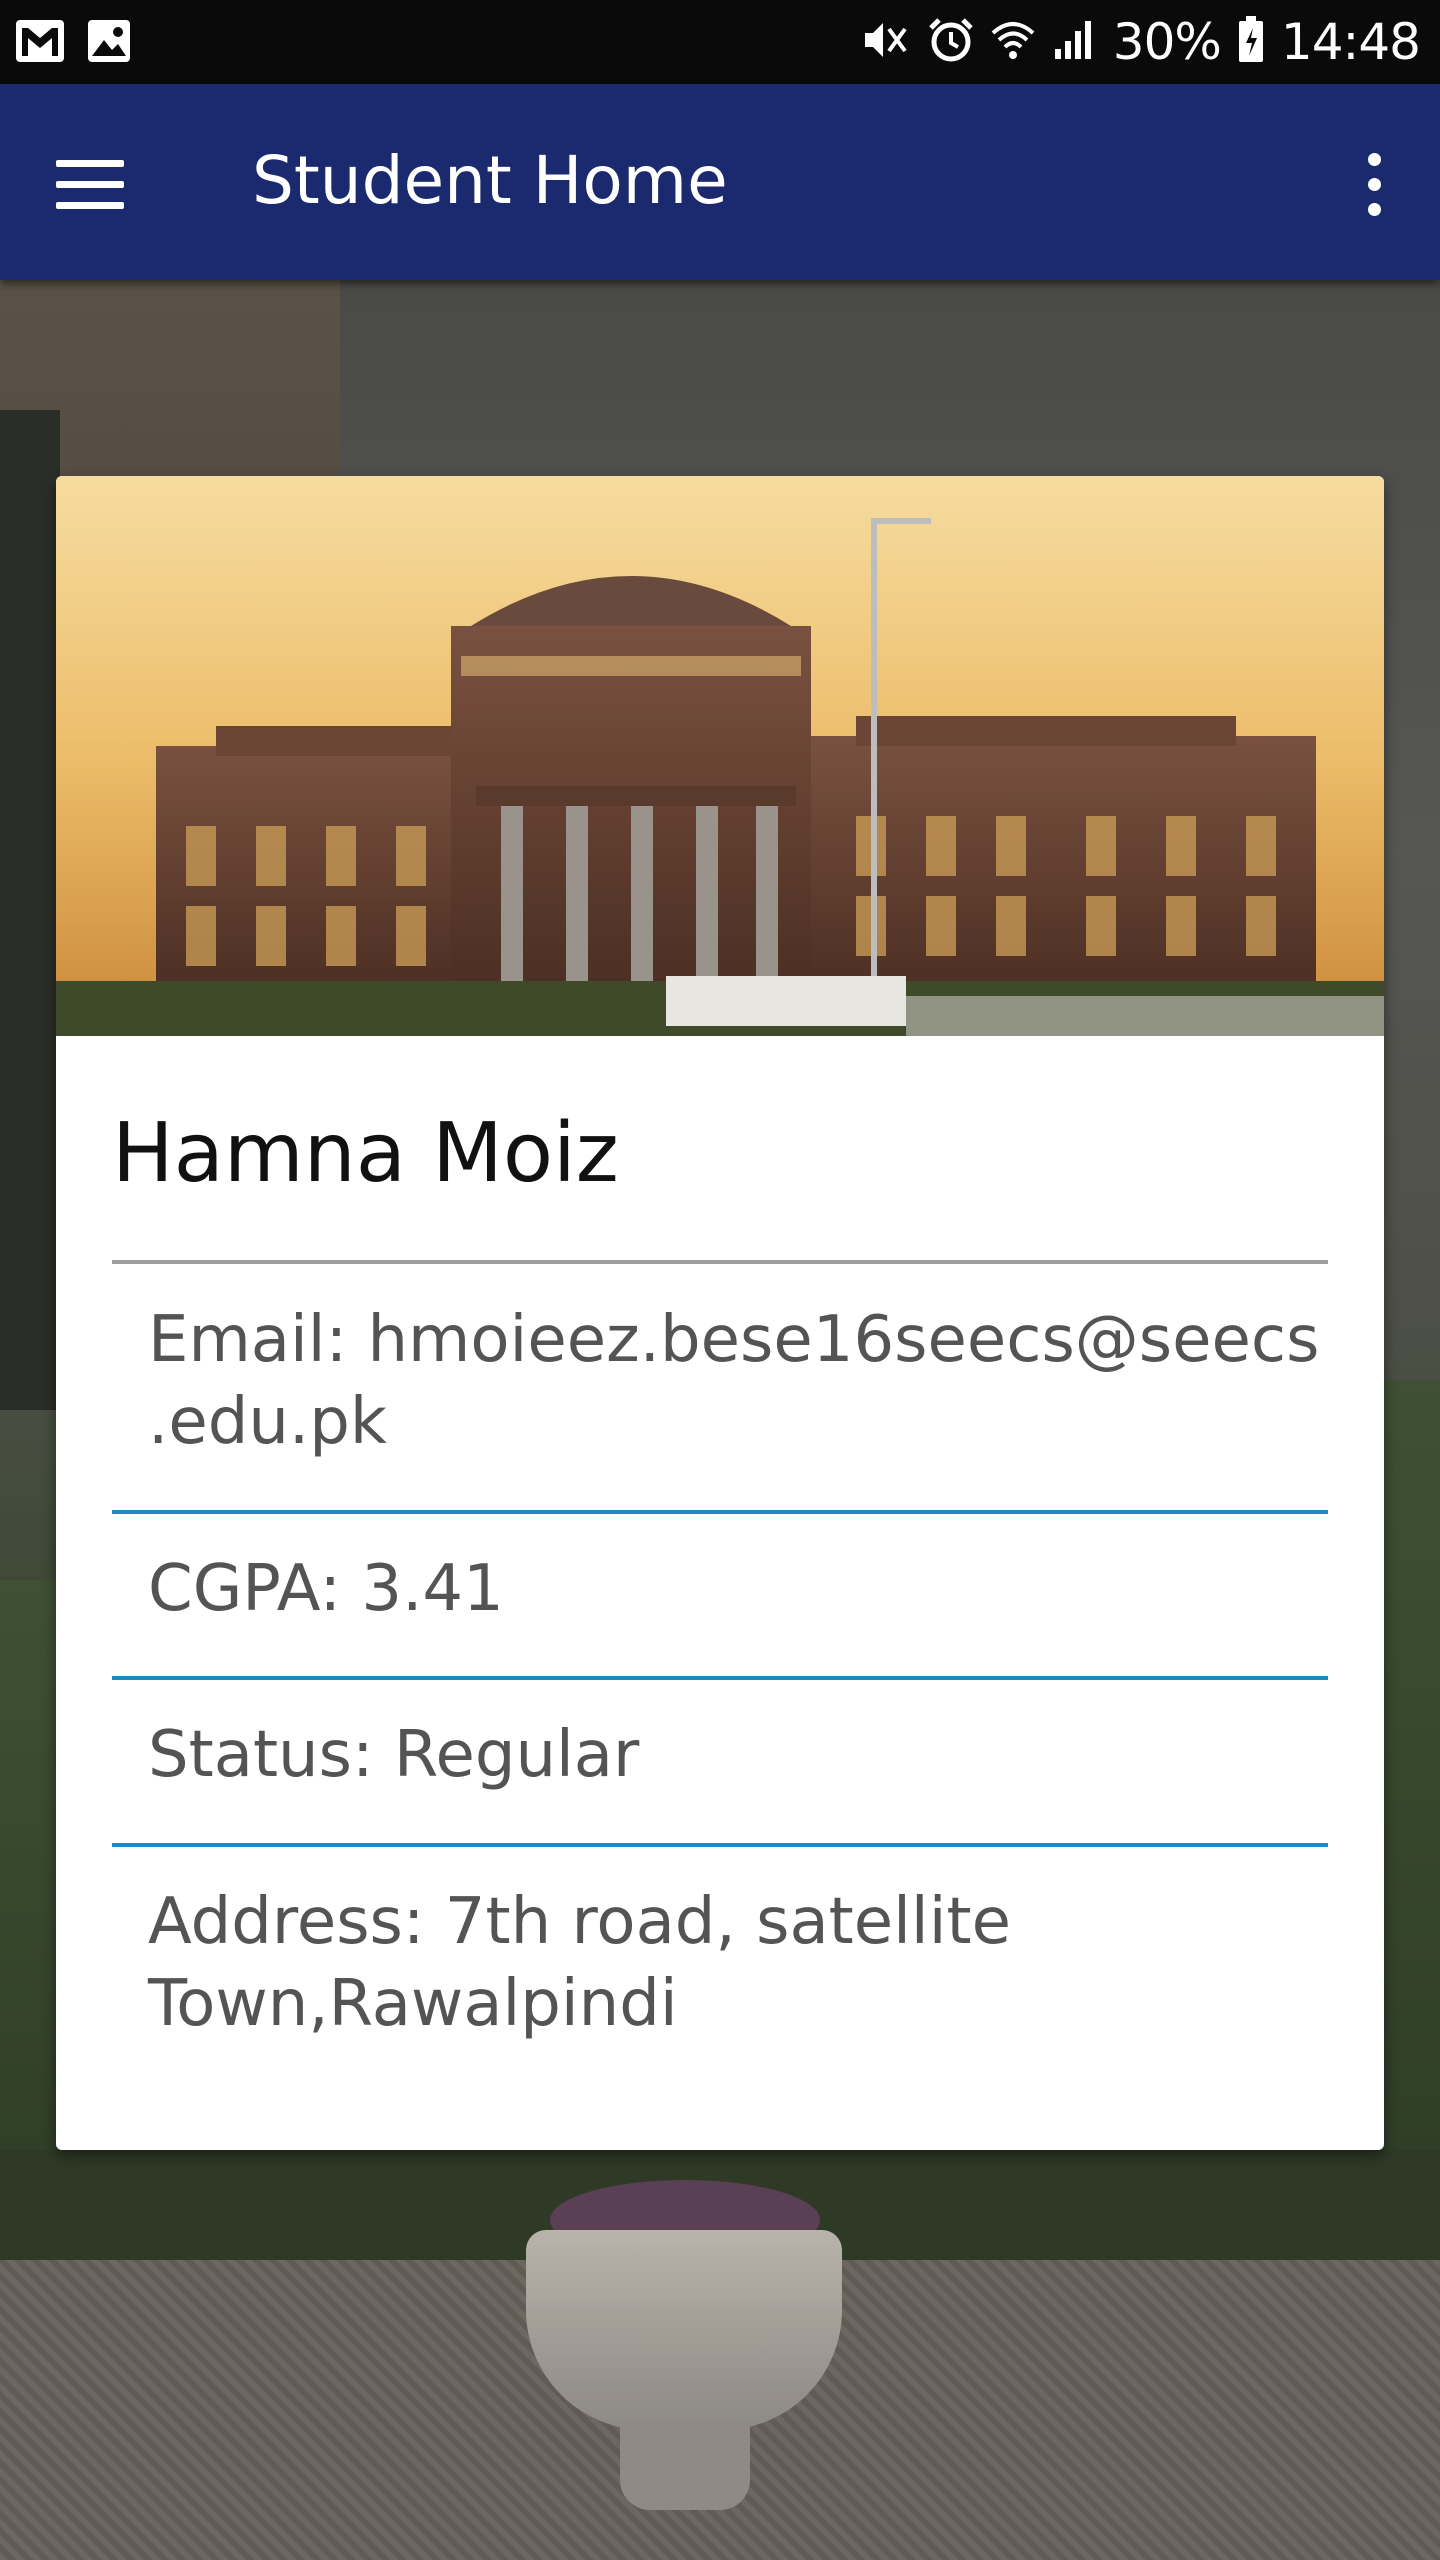 The width and height of the screenshot is (1440, 2560). Describe the element at coordinates (413, 2004) in the screenshot. I see `address-line-2: Town,Rawalpindi` at that location.